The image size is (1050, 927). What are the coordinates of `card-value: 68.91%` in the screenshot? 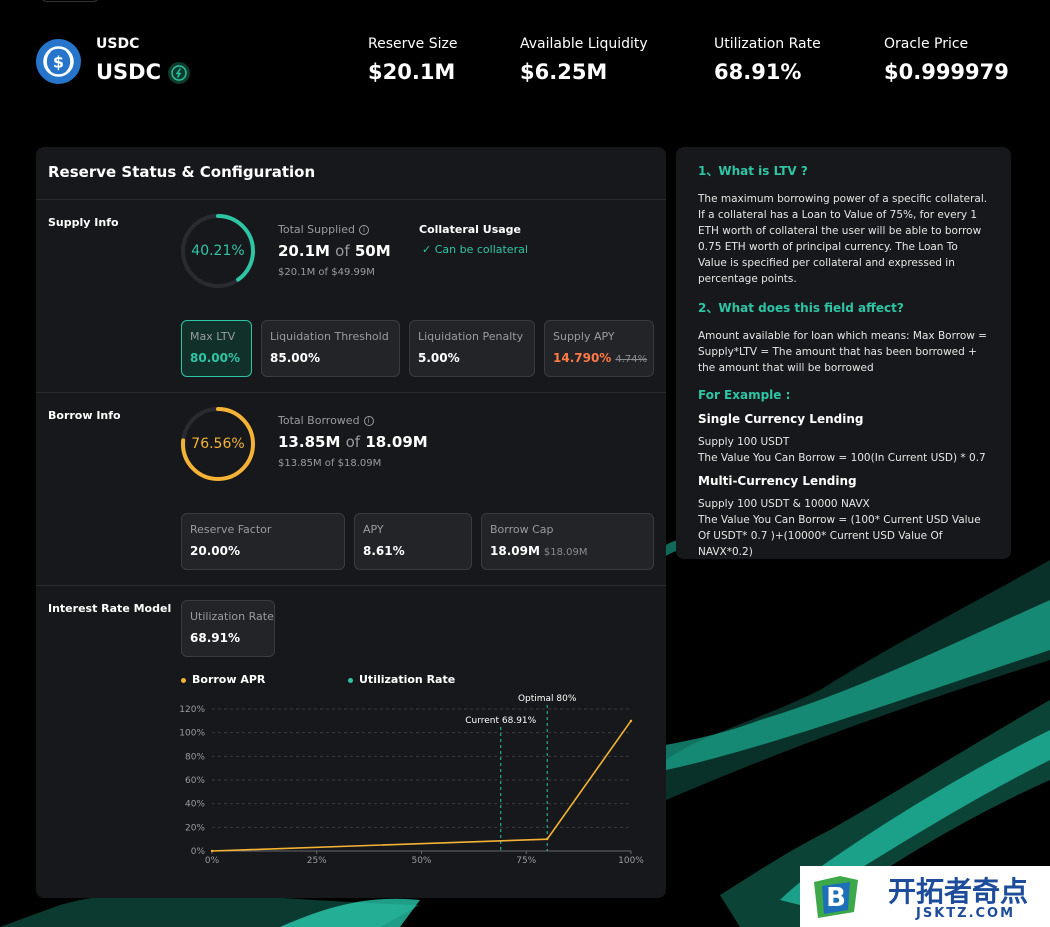 It's located at (215, 638).